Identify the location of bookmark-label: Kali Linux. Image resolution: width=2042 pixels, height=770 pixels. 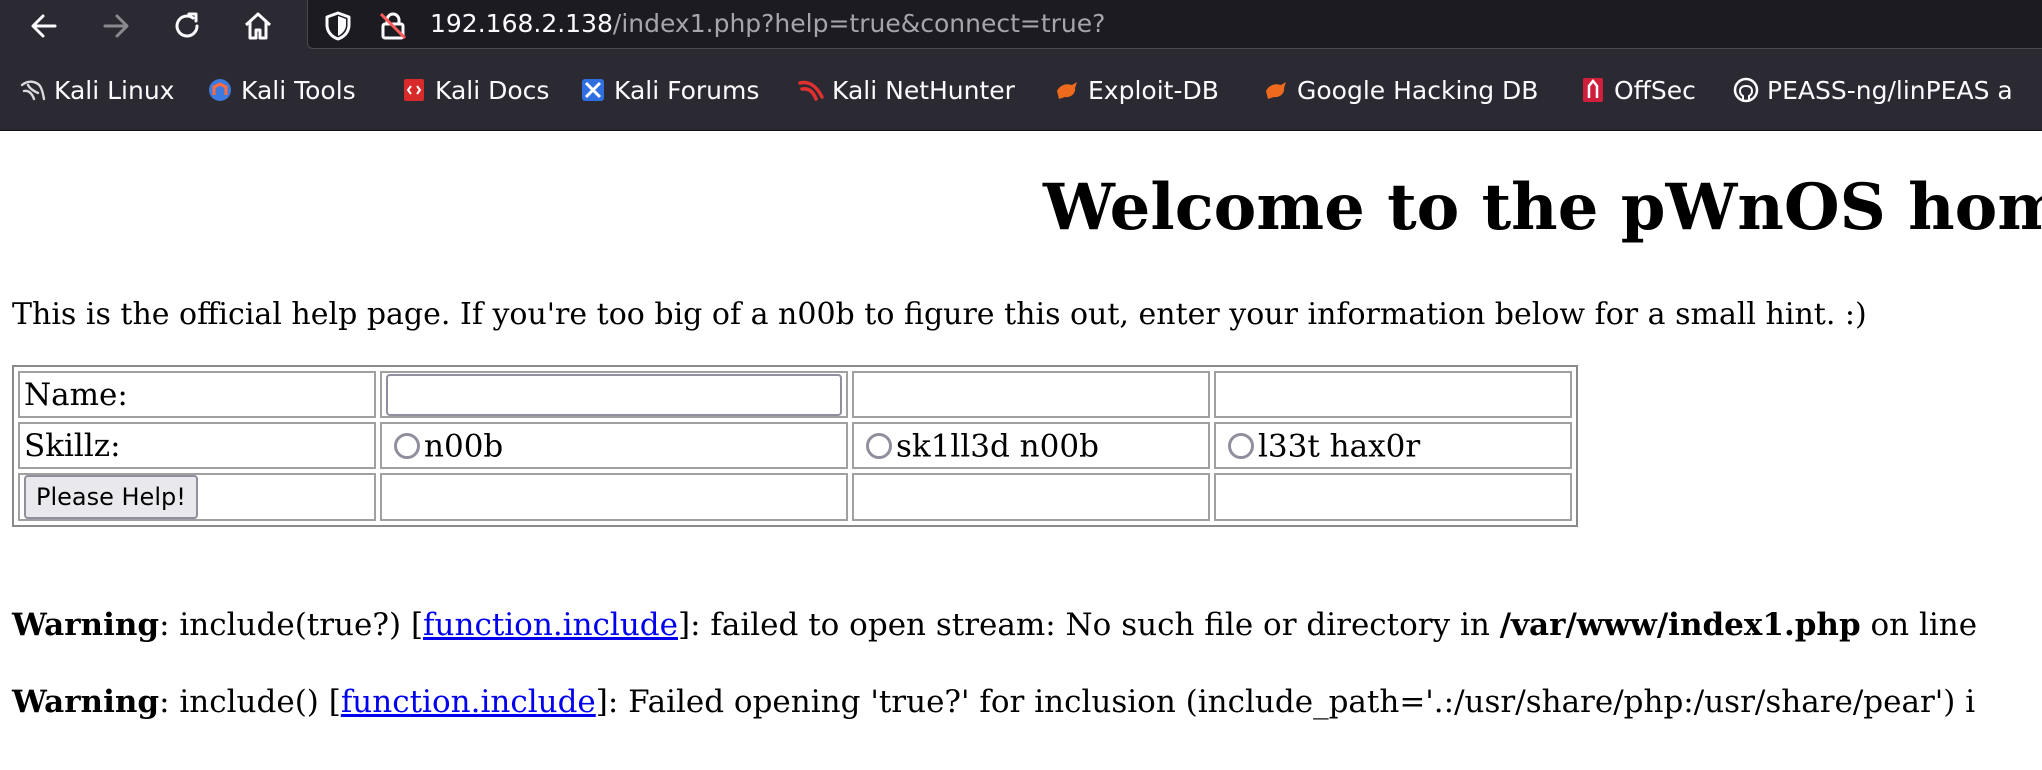
(114, 90).